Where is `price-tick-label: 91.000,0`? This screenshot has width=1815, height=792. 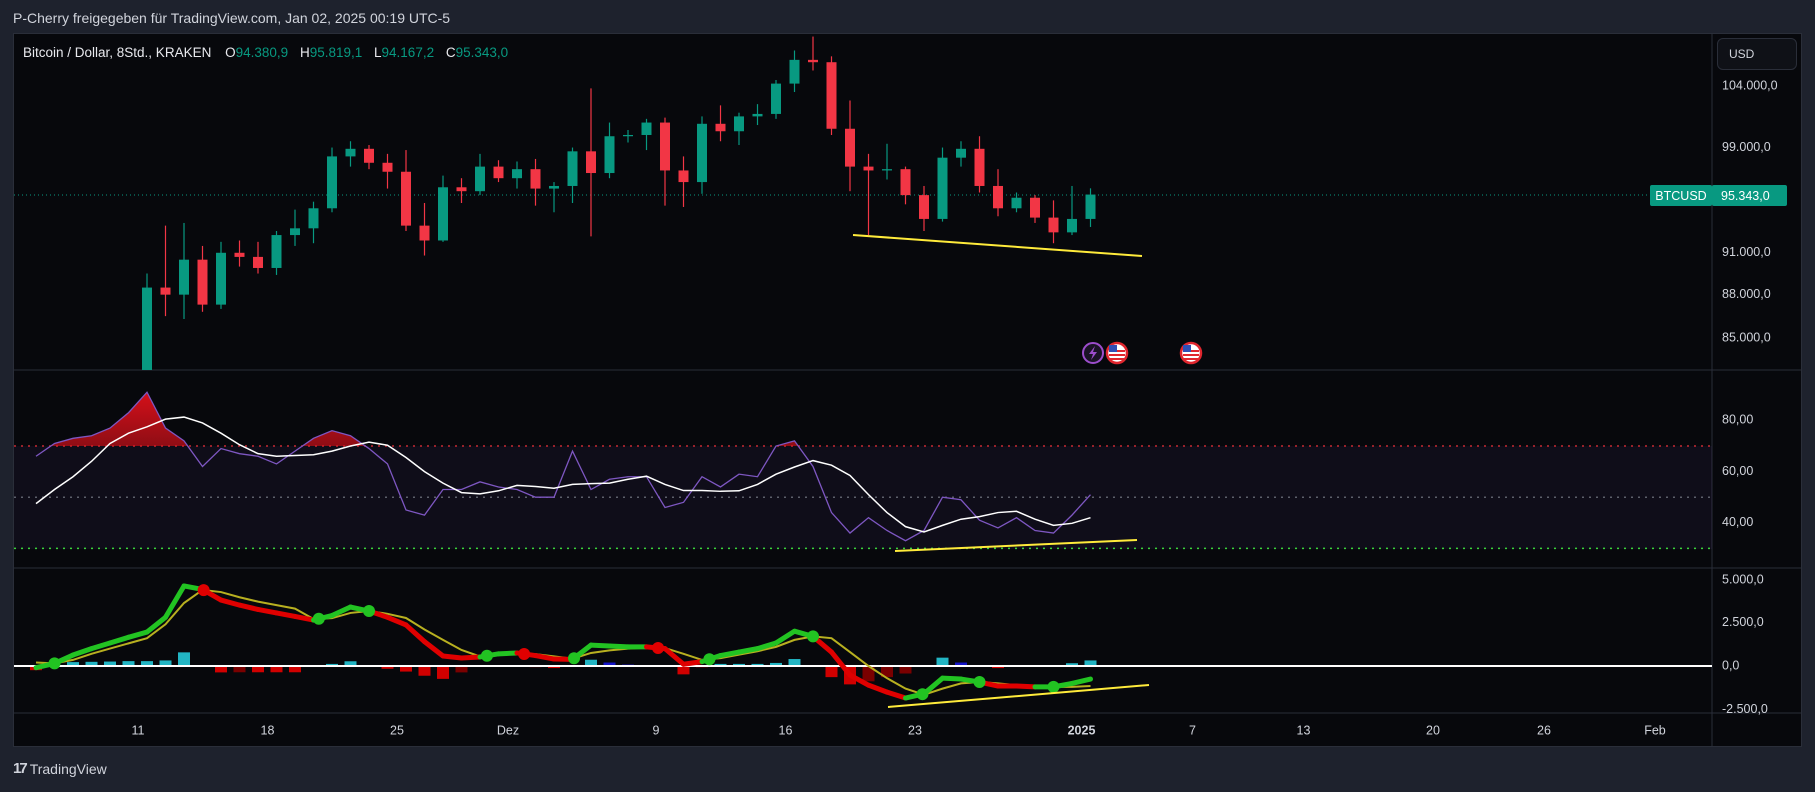
price-tick-label: 91.000,0 is located at coordinates (1746, 252).